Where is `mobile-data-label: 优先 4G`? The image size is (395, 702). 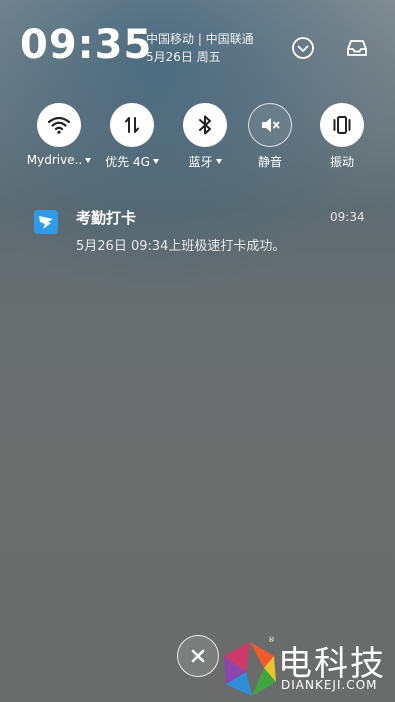 mobile-data-label: 优先 4G is located at coordinates (132, 161).